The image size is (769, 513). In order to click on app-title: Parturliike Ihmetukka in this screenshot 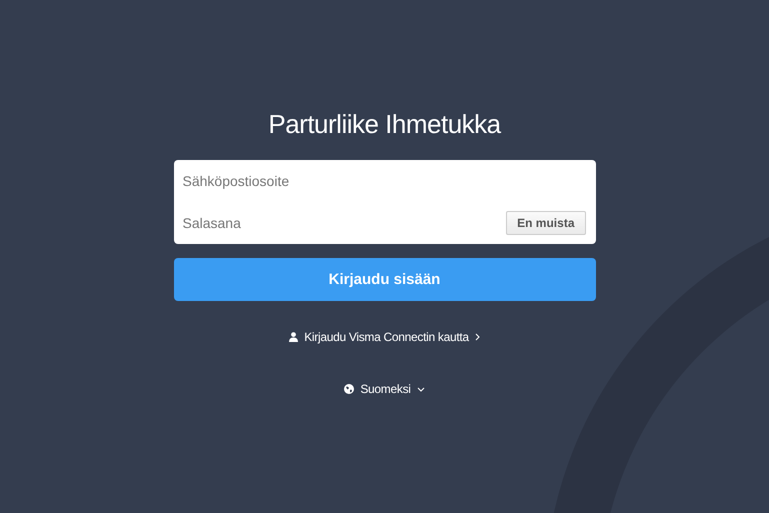, I will do `click(384, 124)`.